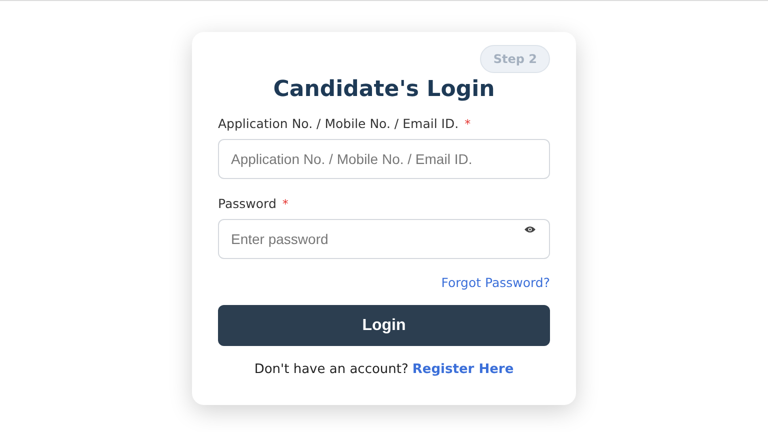  Describe the element at coordinates (384, 90) in the screenshot. I see `login-title: Candidate's Login` at that location.